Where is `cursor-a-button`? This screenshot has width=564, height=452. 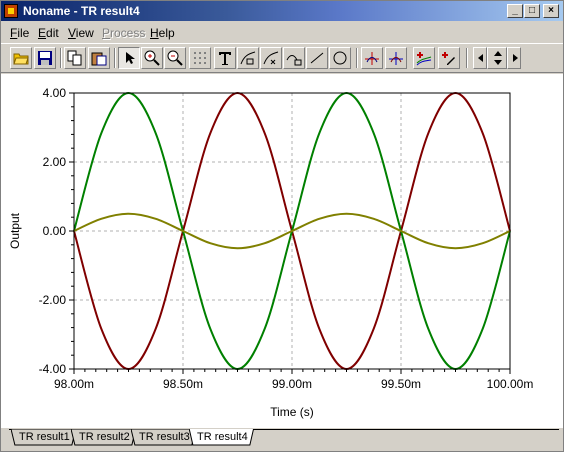
cursor-a-button is located at coordinates (372, 58).